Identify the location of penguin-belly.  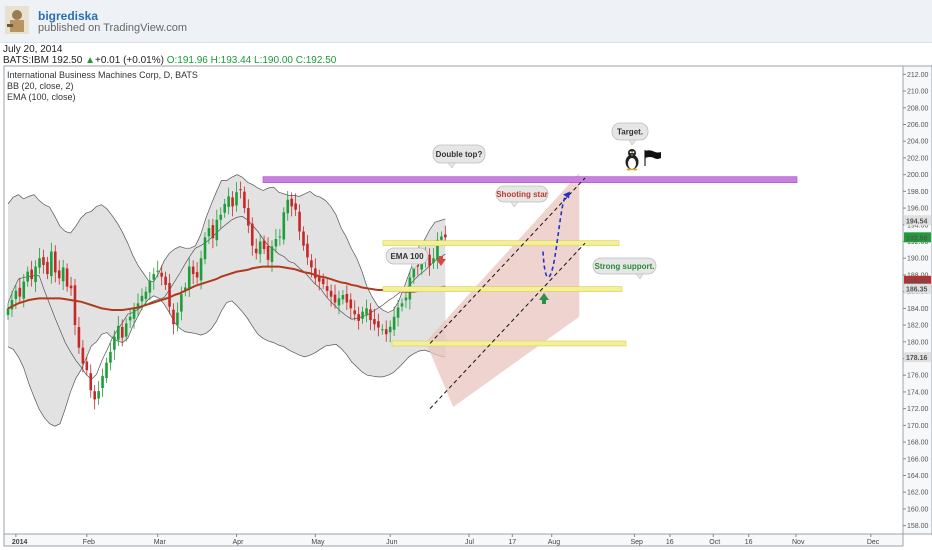
(632, 163).